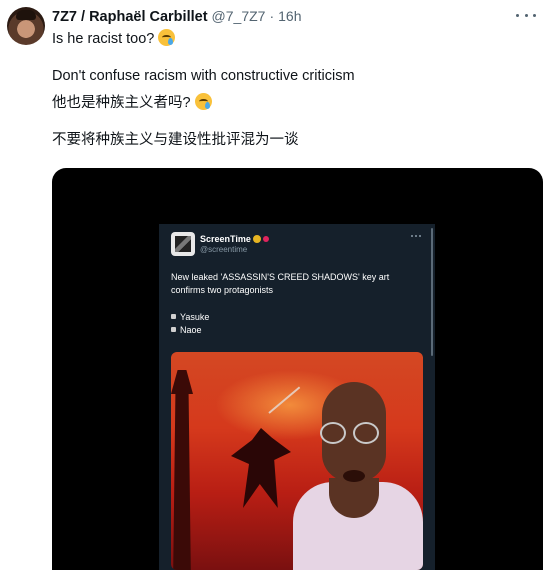 The image size is (550, 570). What do you see at coordinates (358, 524) in the screenshot?
I see `presenter-shirt` at bounding box center [358, 524].